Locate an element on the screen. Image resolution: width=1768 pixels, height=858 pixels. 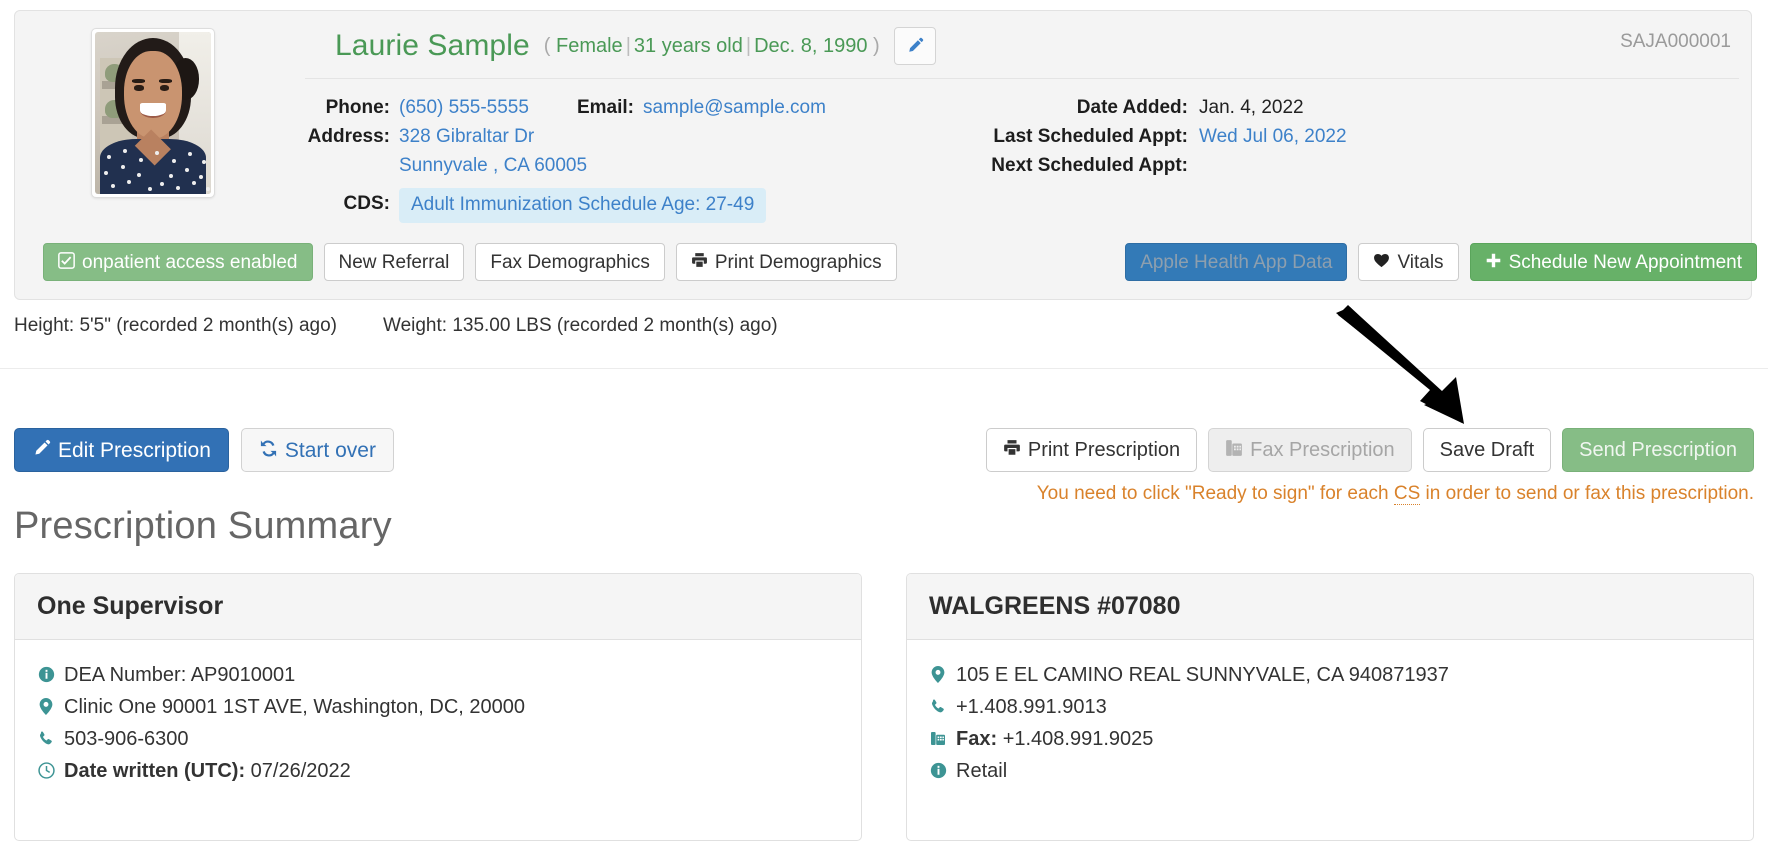
pharmacy-card-title: WALGREENS #07080 is located at coordinates (1330, 607).